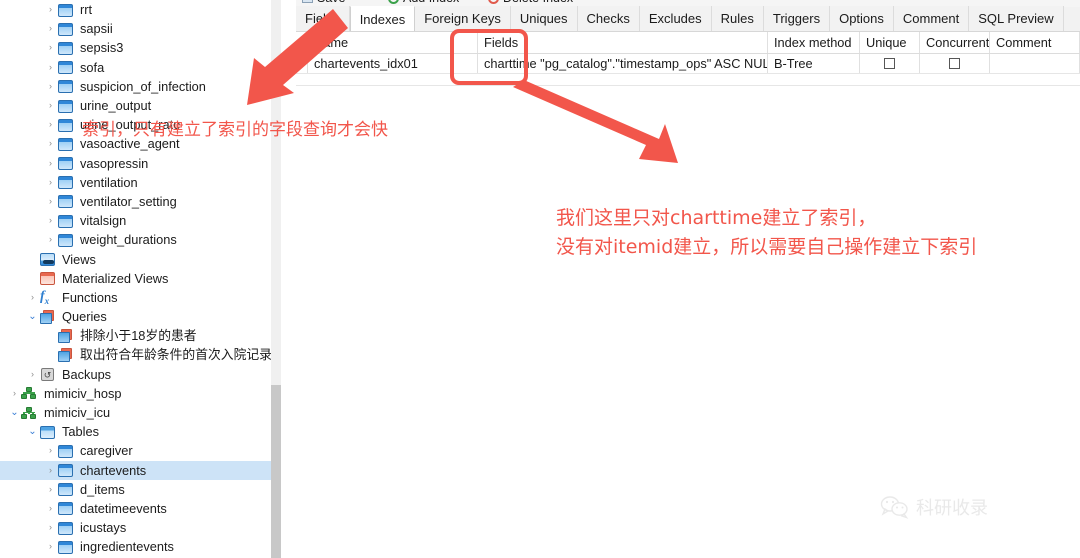 This screenshot has height=558, width=1080. I want to click on tab-uniques: Uniques, so click(544, 18).